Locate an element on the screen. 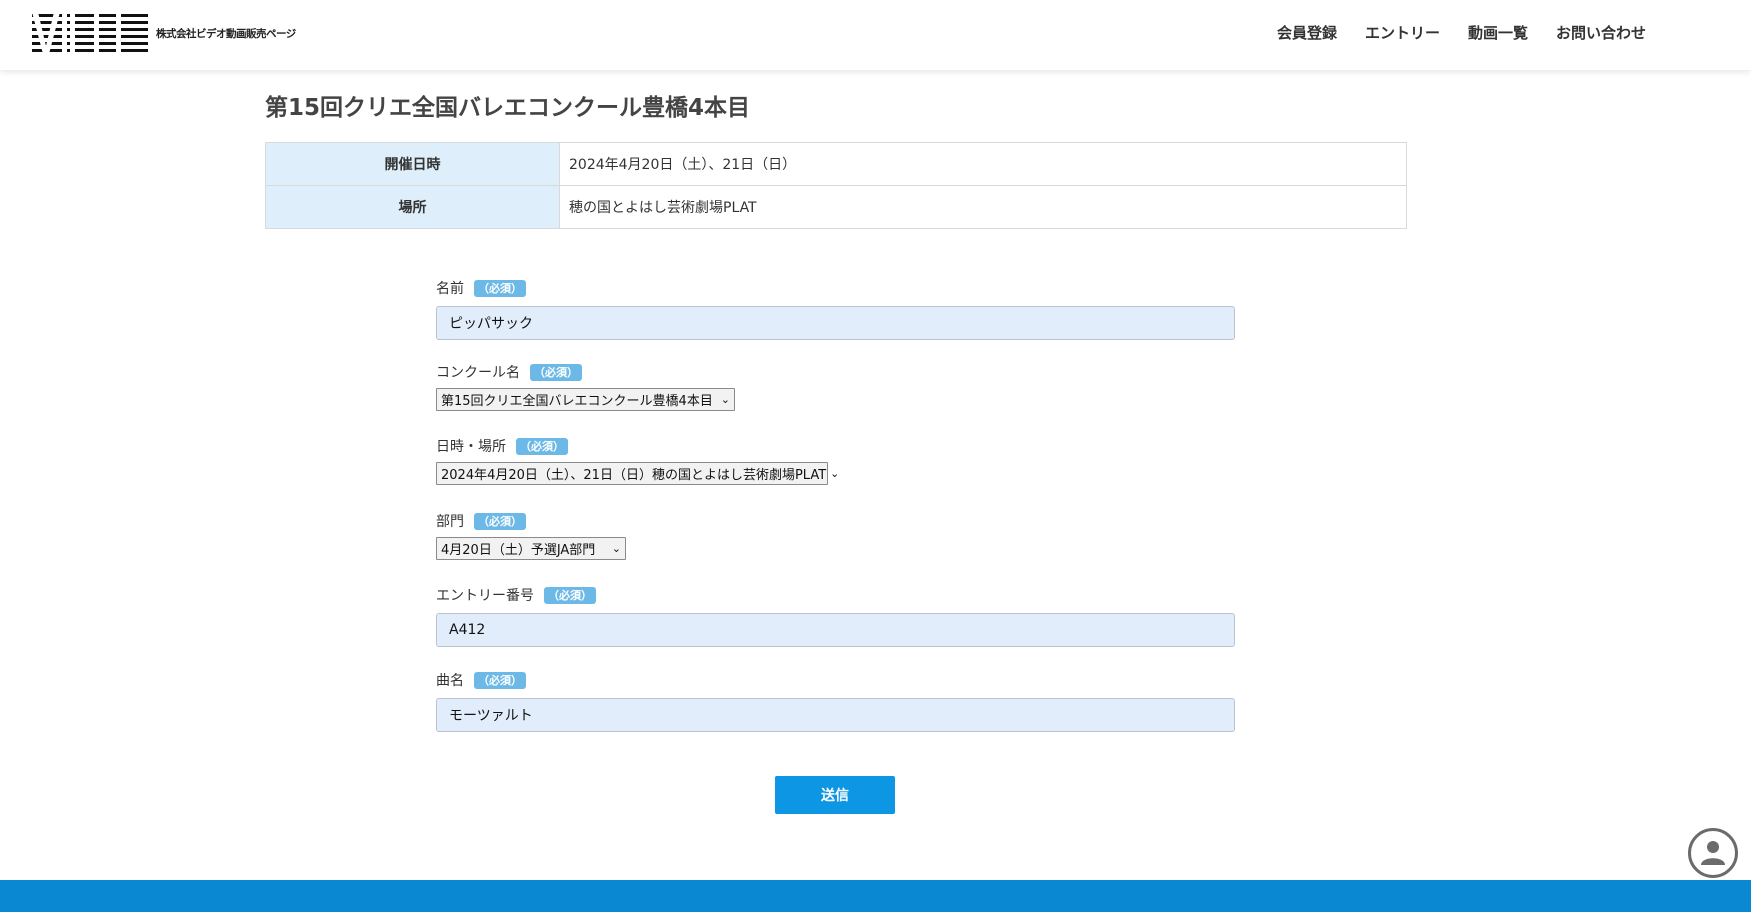  contest-select: 第15回クリエ全国バレエコンクール豊橋4本目 ⌄ is located at coordinates (585, 399).